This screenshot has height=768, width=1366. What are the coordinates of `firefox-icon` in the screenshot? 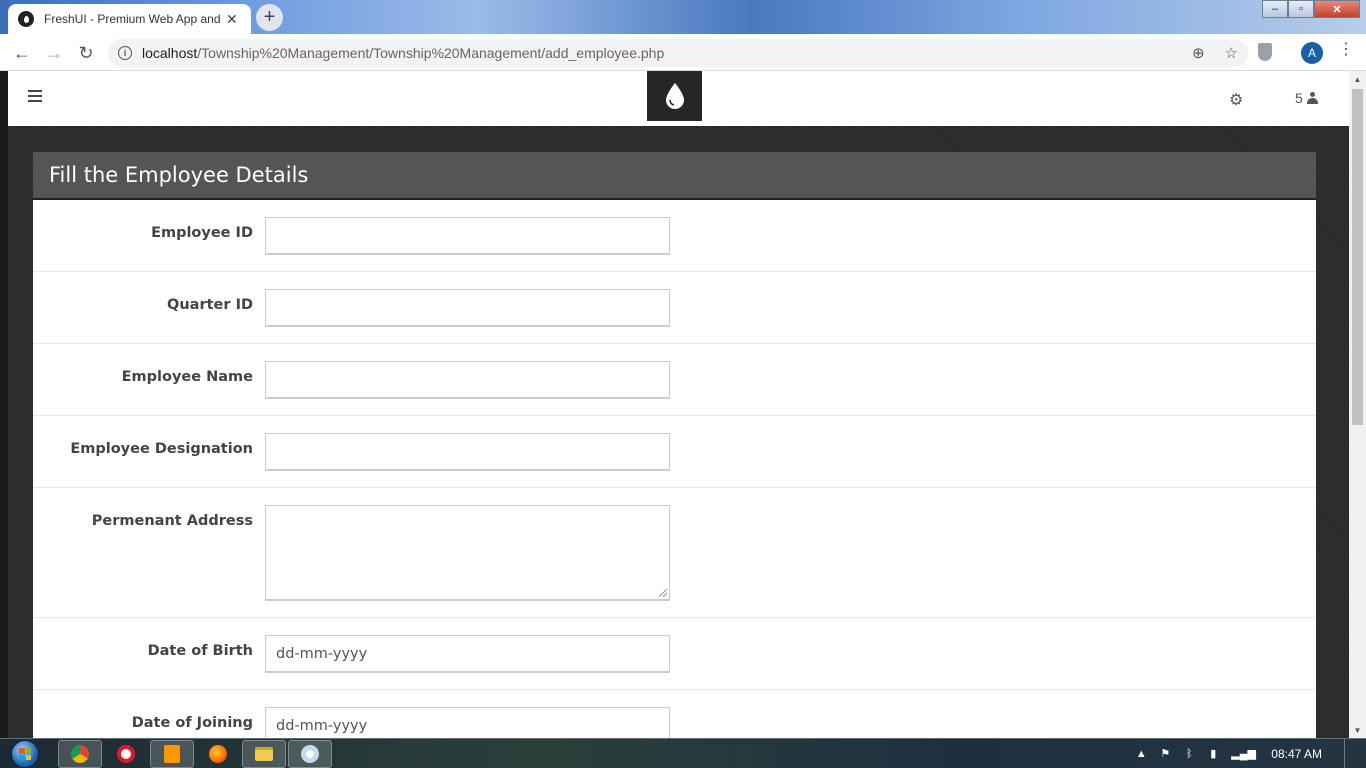 It's located at (218, 754).